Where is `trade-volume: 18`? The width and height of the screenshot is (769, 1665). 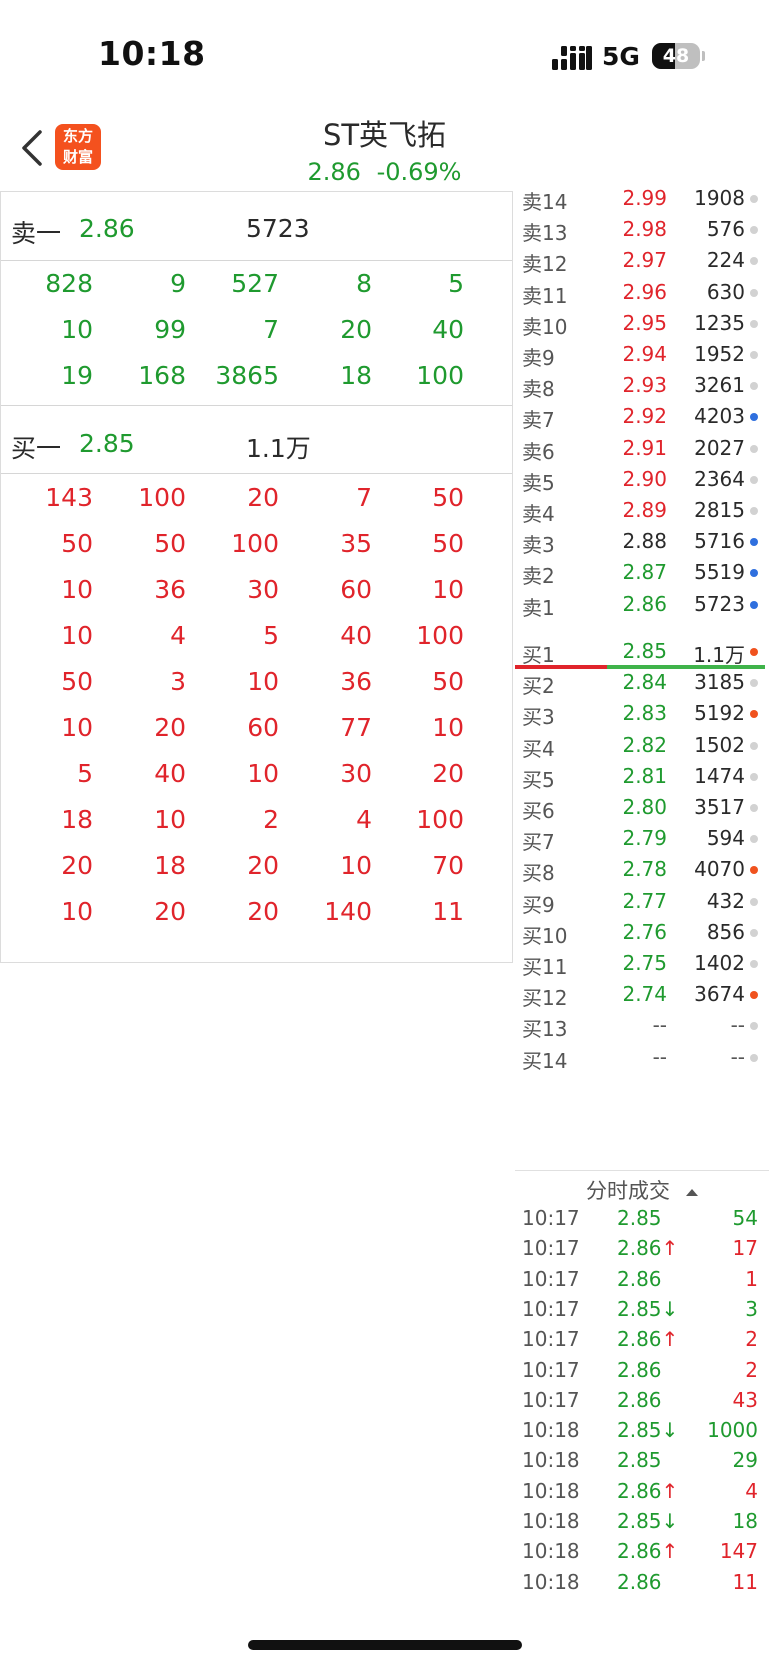
trade-volume: 18 is located at coordinates (745, 1521).